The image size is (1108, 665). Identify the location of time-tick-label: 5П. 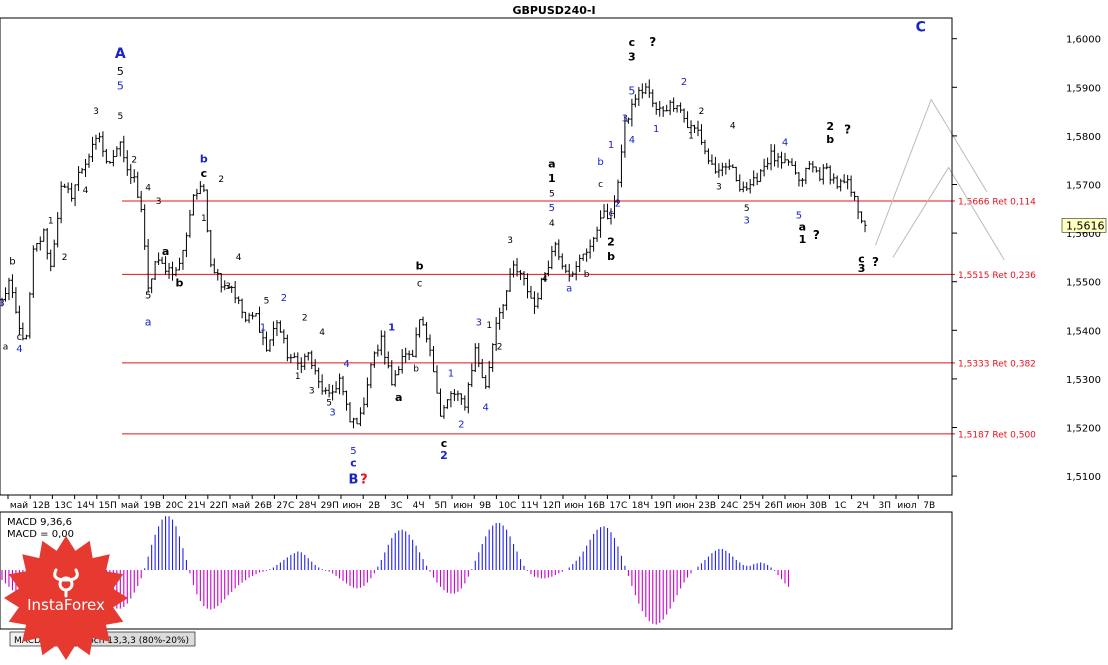
(441, 506).